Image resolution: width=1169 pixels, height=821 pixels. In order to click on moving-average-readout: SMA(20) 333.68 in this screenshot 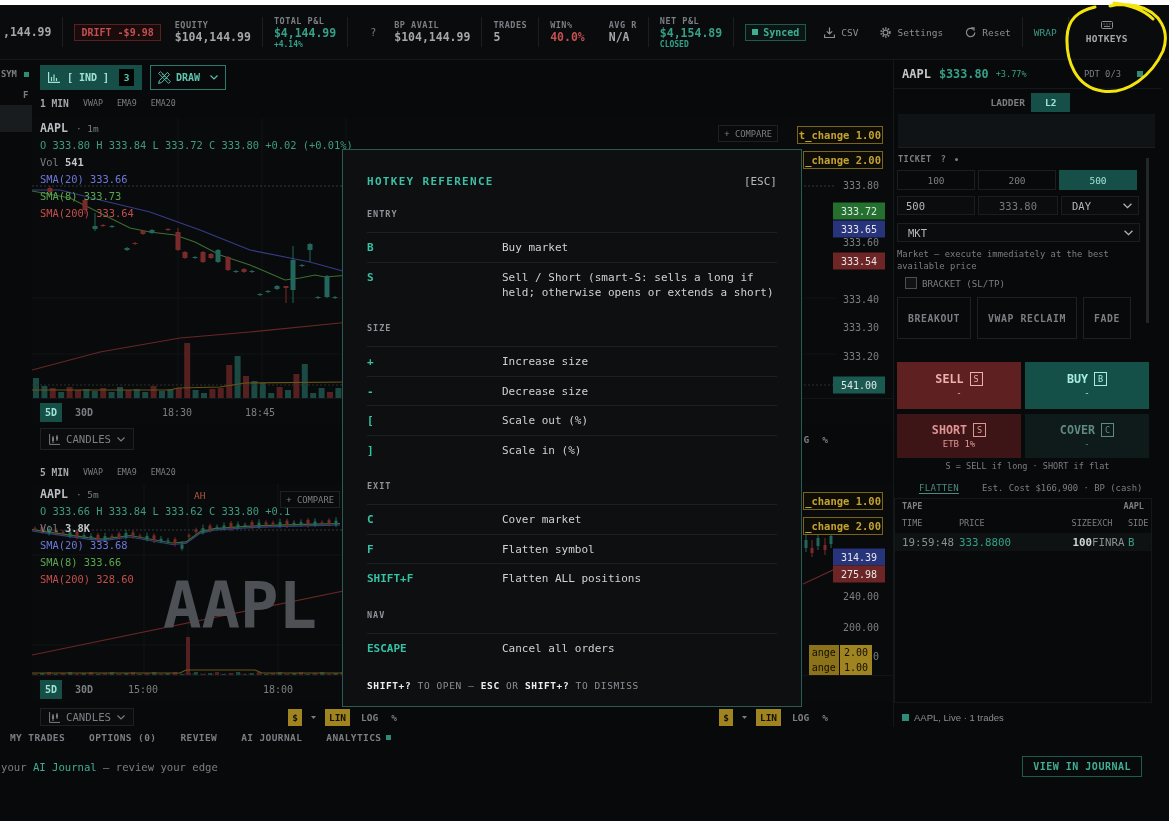, I will do `click(84, 545)`.